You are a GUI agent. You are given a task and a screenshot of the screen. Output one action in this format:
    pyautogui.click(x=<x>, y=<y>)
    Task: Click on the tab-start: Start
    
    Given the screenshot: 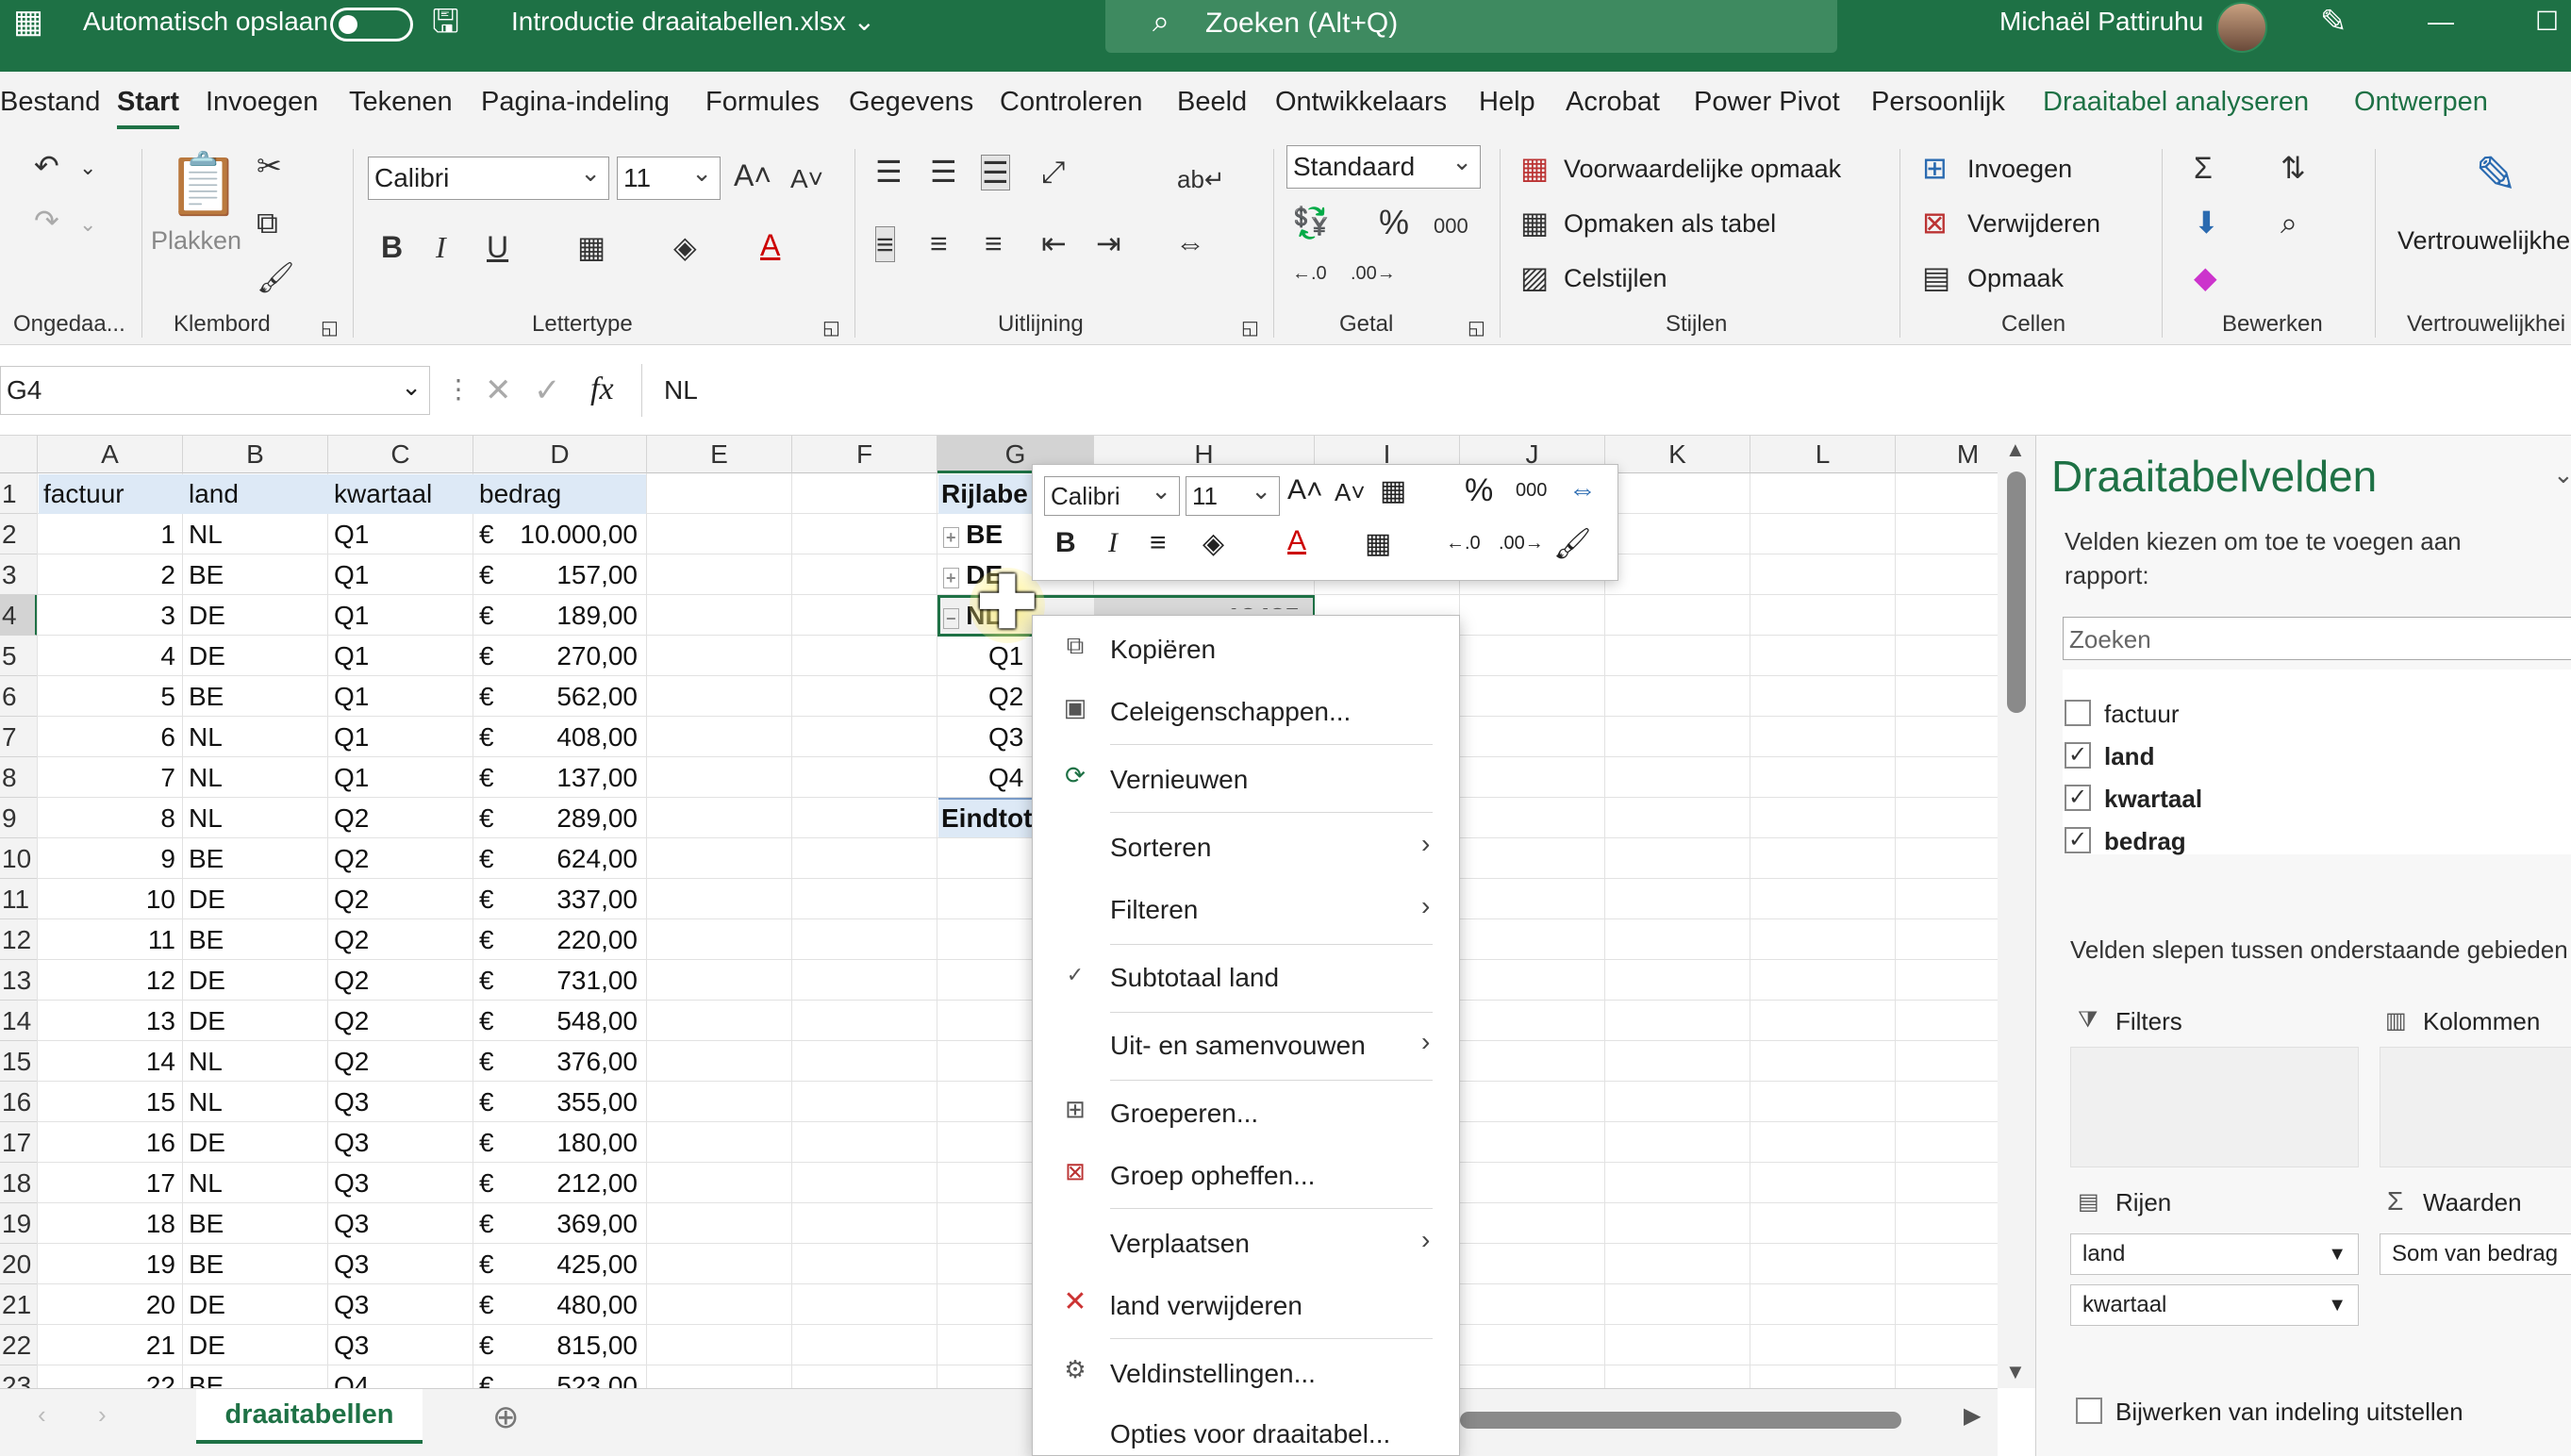 What is the action you would take?
    pyautogui.click(x=148, y=108)
    